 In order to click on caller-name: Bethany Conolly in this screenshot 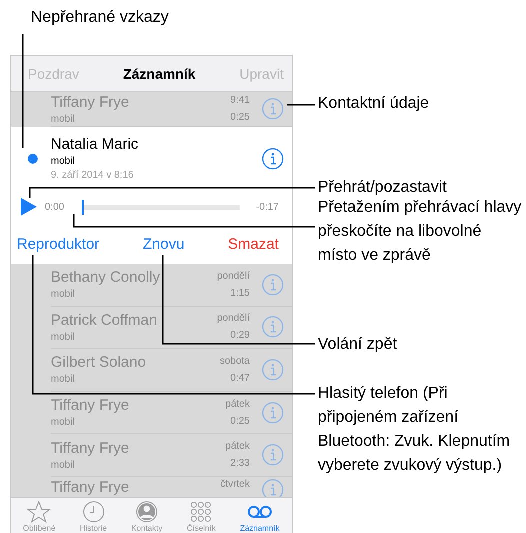, I will do `click(106, 277)`.